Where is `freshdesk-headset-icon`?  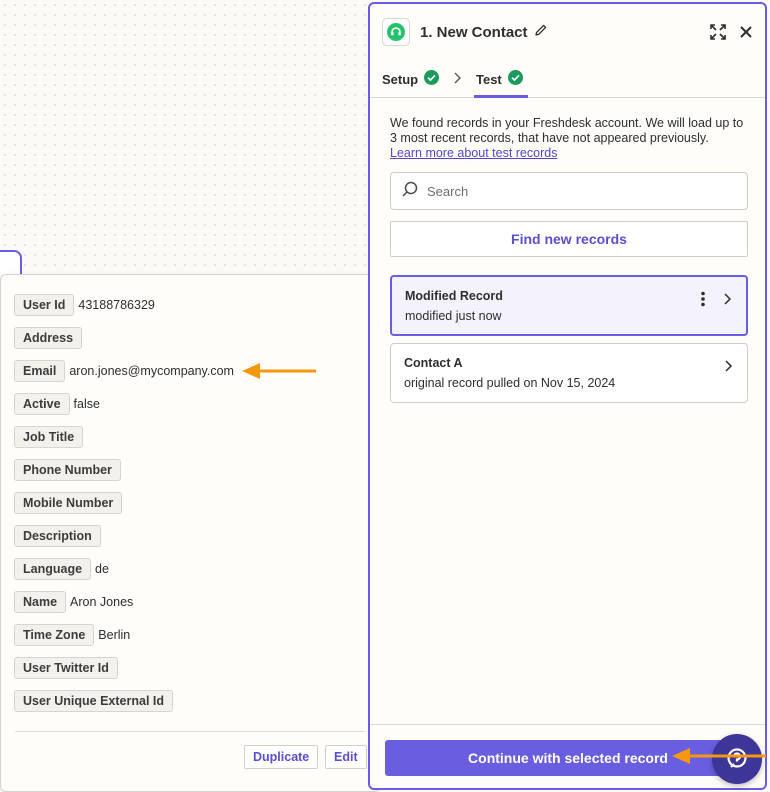
freshdesk-headset-icon is located at coordinates (396, 32).